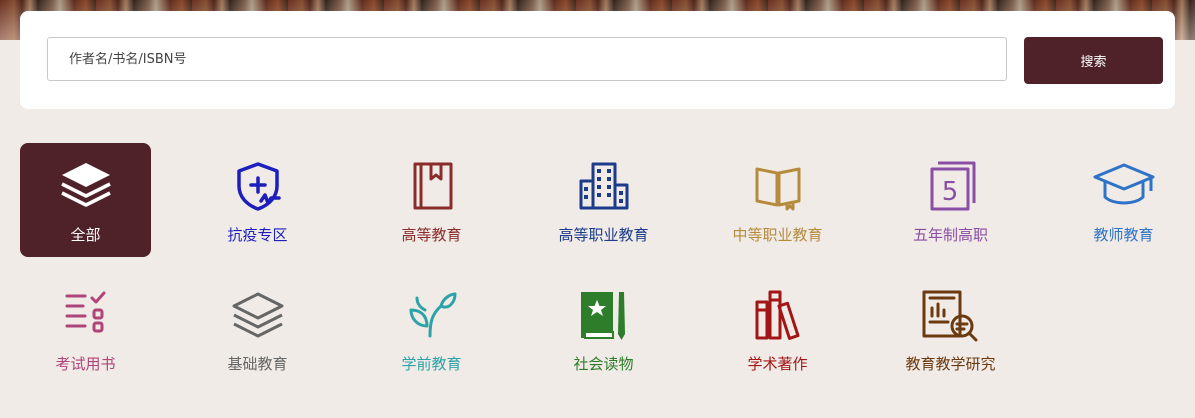 The height and width of the screenshot is (418, 1195). I want to click on stack-icon, so click(257, 315).